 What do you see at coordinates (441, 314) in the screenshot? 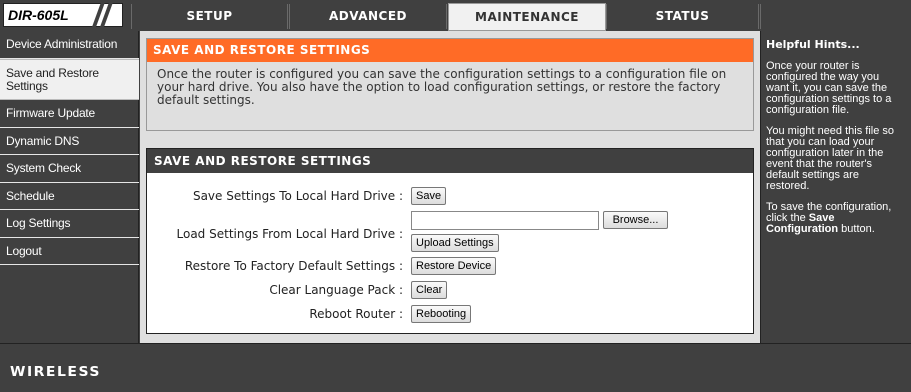
I see `rebooting-button: Rebooting` at bounding box center [441, 314].